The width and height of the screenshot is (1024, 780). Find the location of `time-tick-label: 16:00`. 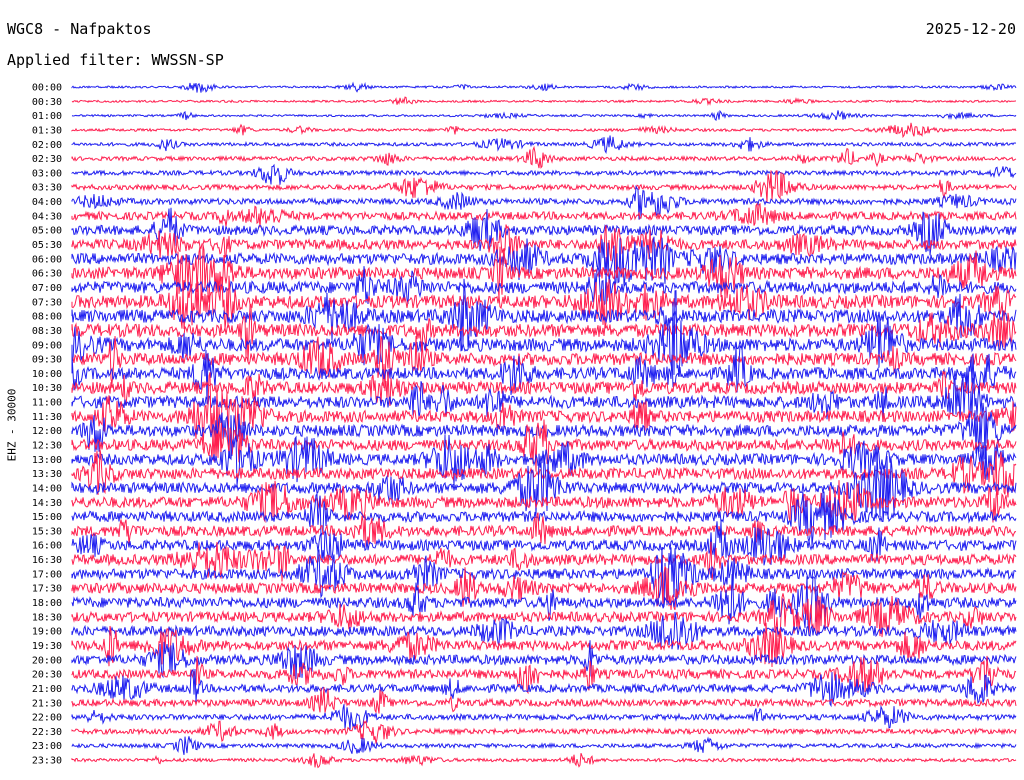

time-tick-label: 16:00 is located at coordinates (47, 546).